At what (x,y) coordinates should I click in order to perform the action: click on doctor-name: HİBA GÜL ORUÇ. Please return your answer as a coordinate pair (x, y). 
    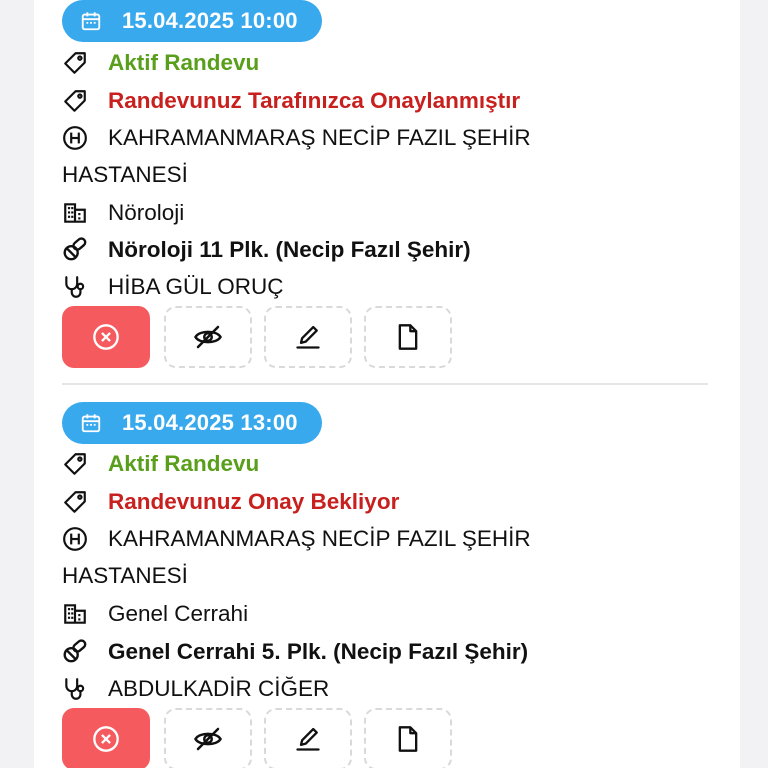
    Looking at the image, I should click on (196, 286).